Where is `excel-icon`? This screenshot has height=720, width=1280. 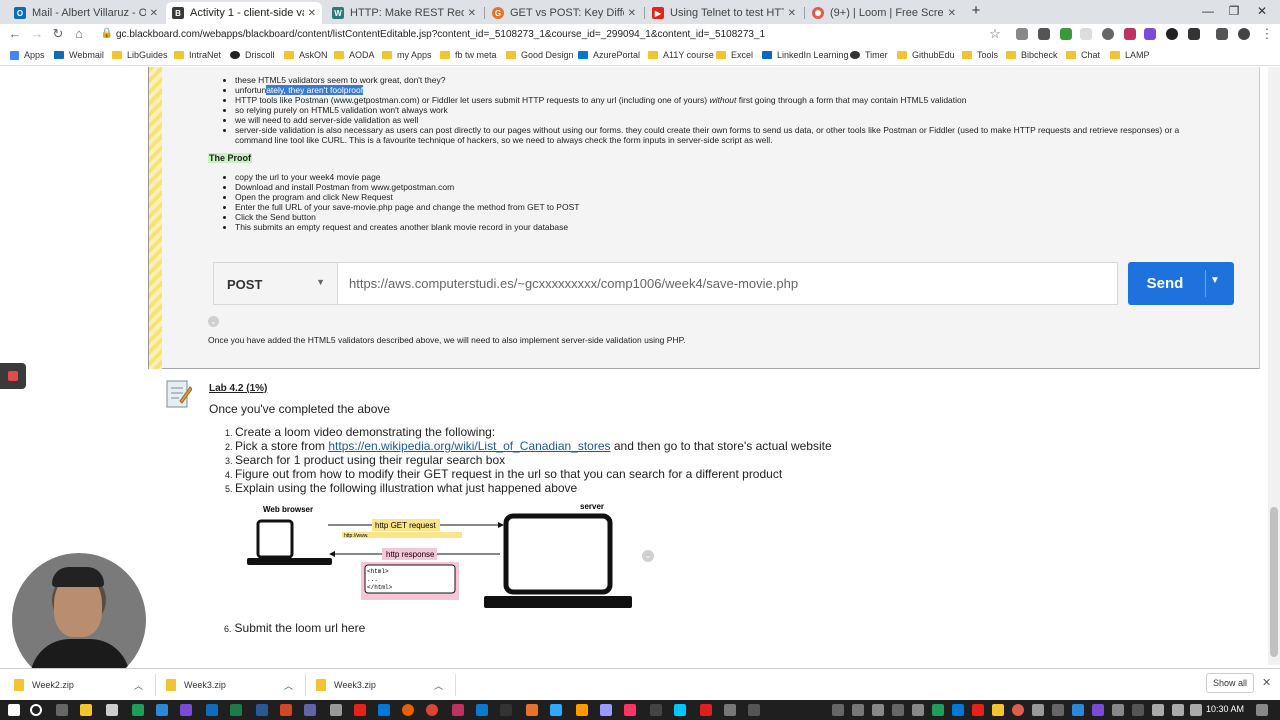
excel-icon is located at coordinates (236, 710).